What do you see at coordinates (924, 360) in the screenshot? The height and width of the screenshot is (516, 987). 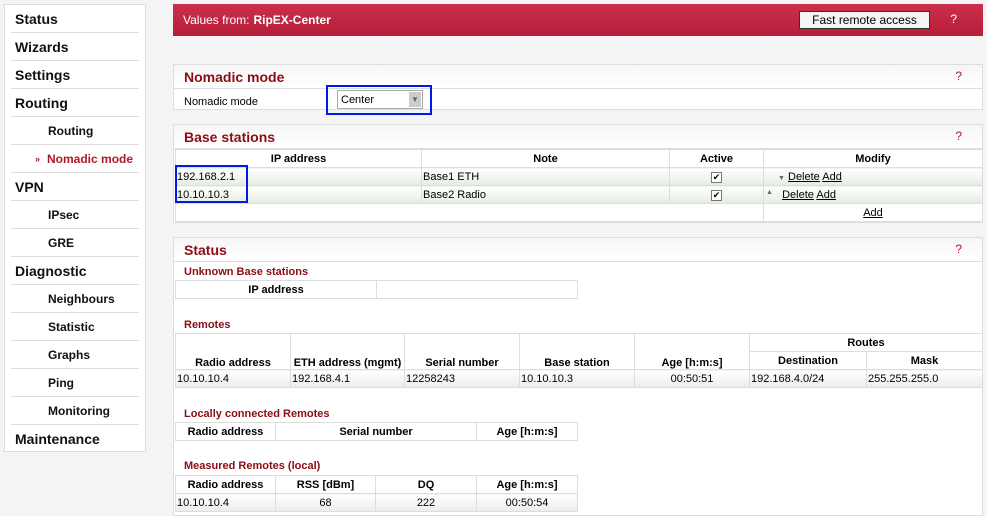 I see `col-header: Mask` at bounding box center [924, 360].